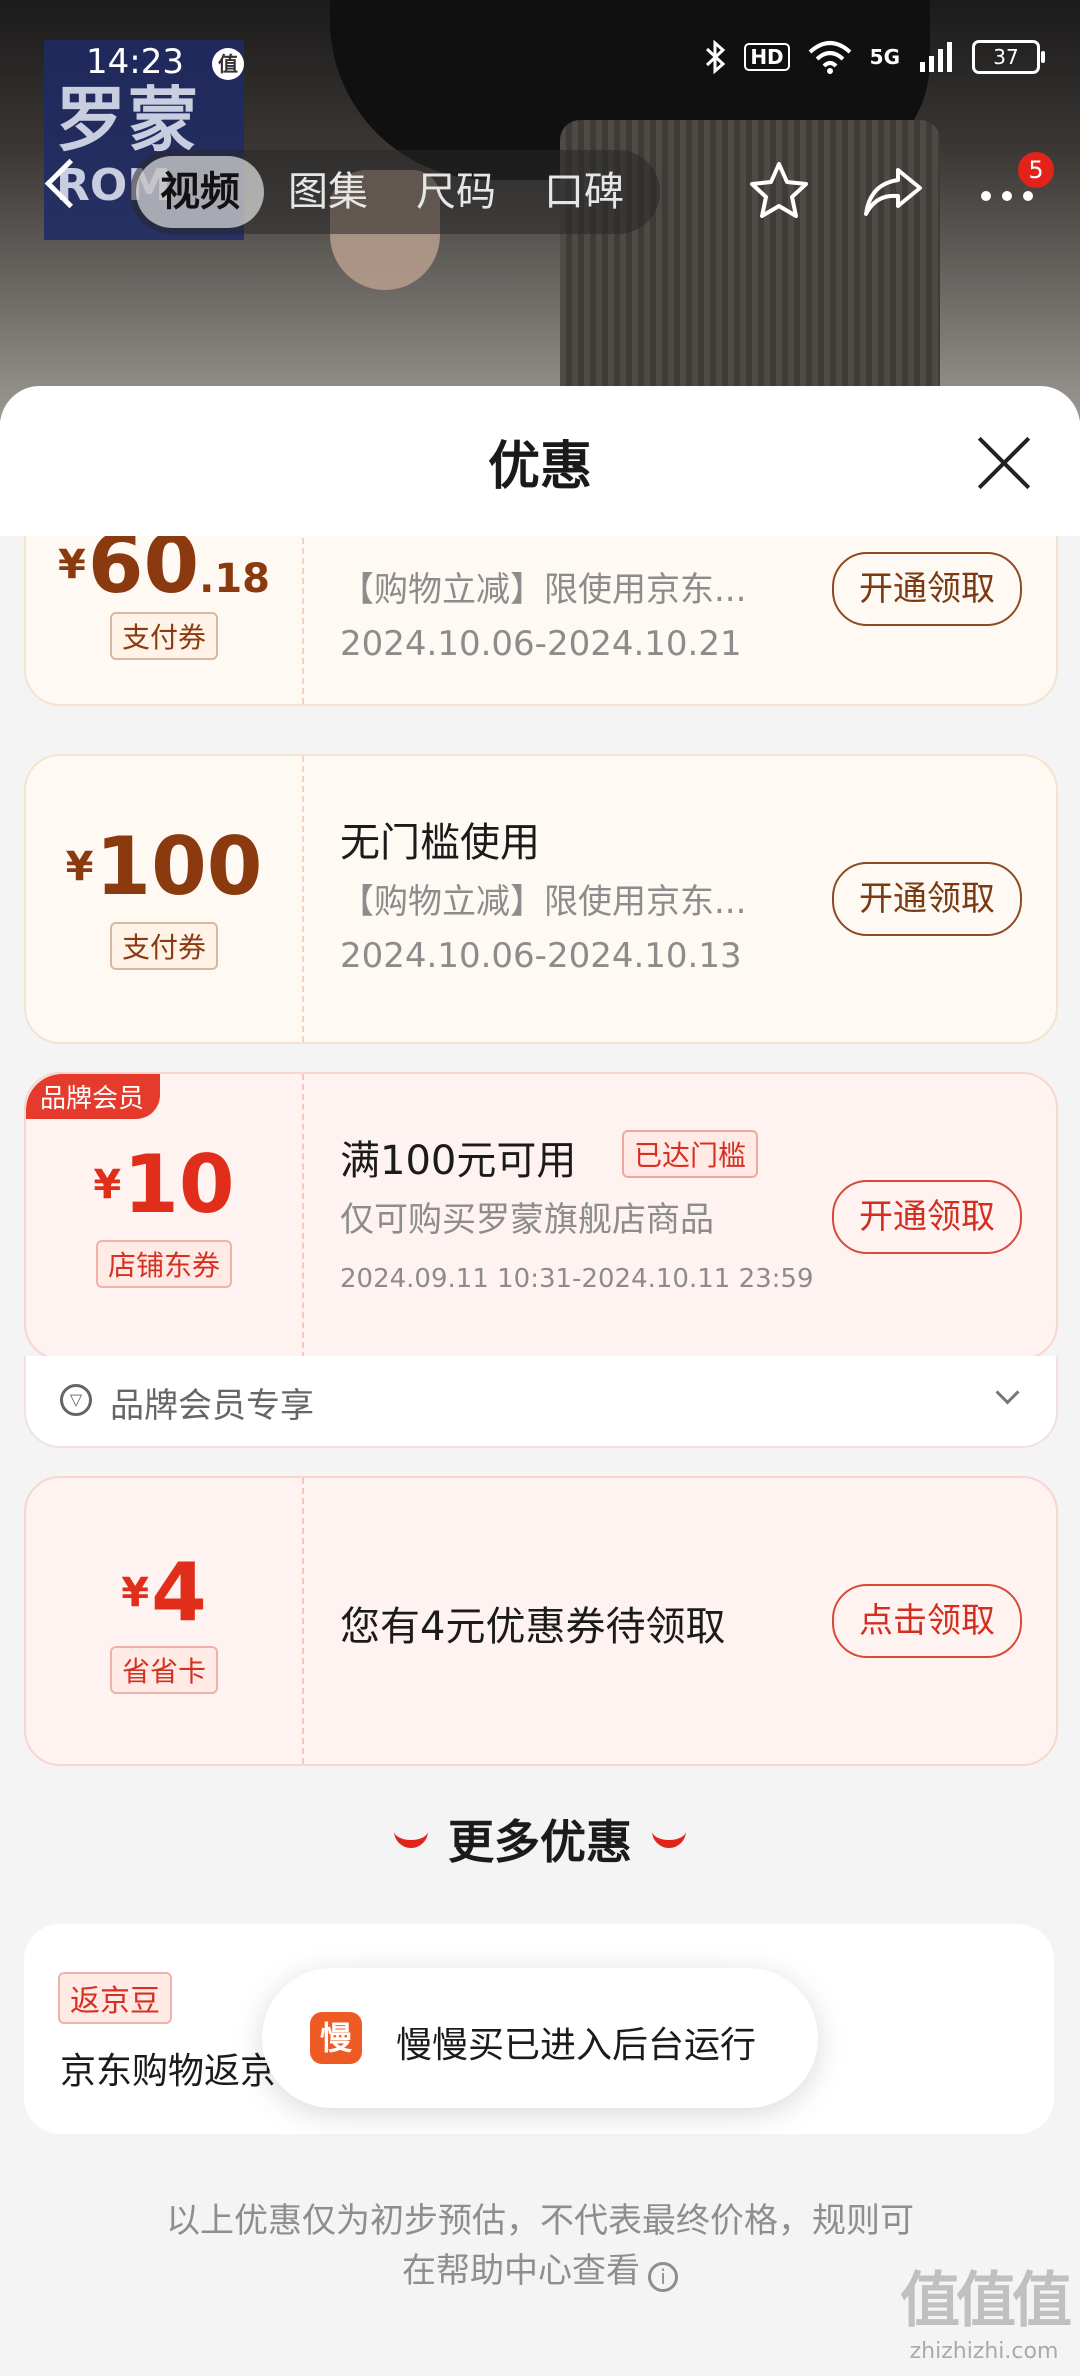 The image size is (1080, 2376). I want to click on sheet-header: 优惠, so click(540, 461).